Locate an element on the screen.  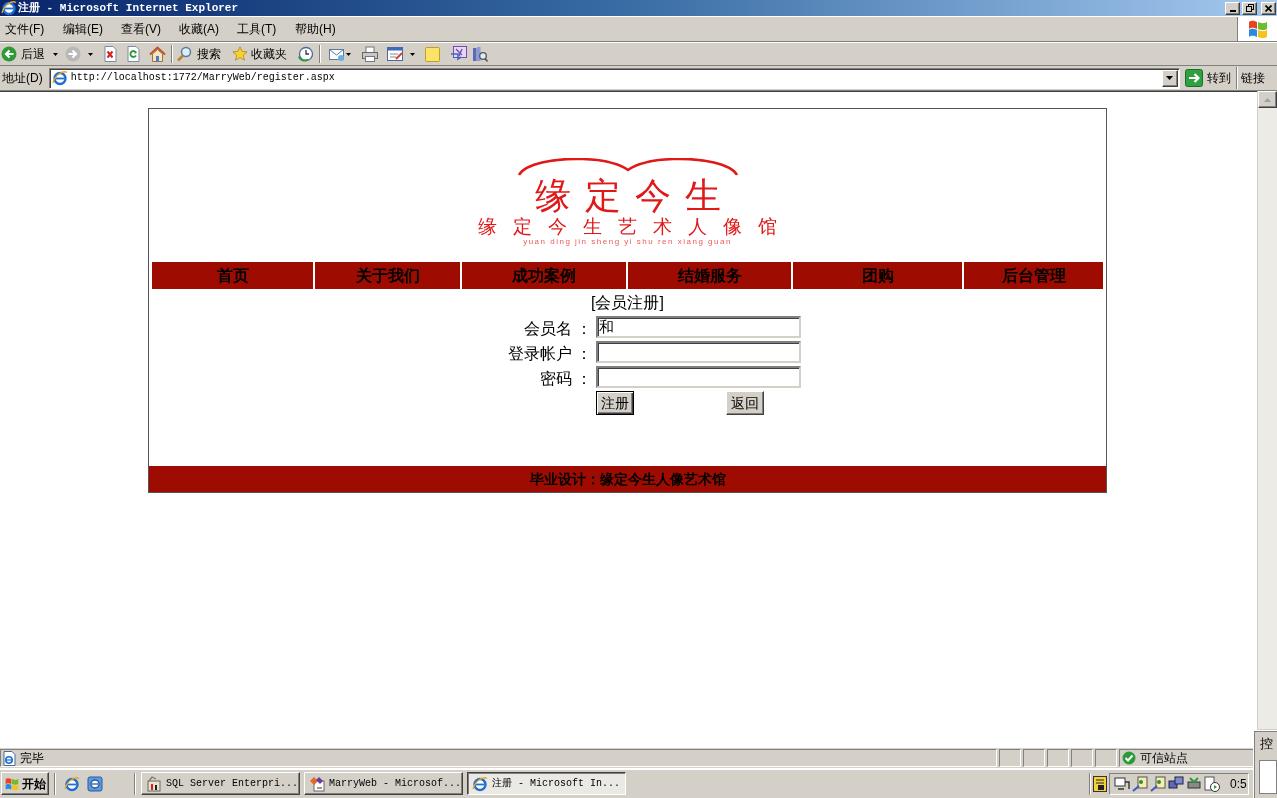
search-button: 搜索 is located at coordinates (199, 54).